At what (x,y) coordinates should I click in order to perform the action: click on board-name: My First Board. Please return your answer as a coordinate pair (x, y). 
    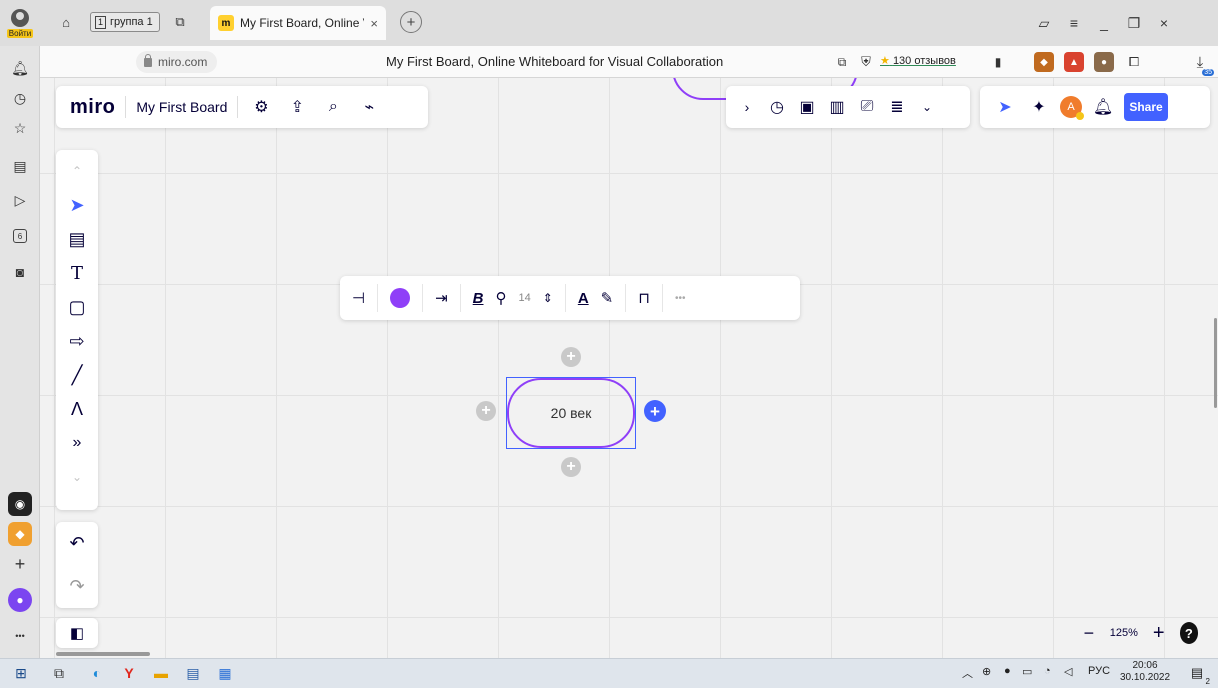
    Looking at the image, I should click on (181, 107).